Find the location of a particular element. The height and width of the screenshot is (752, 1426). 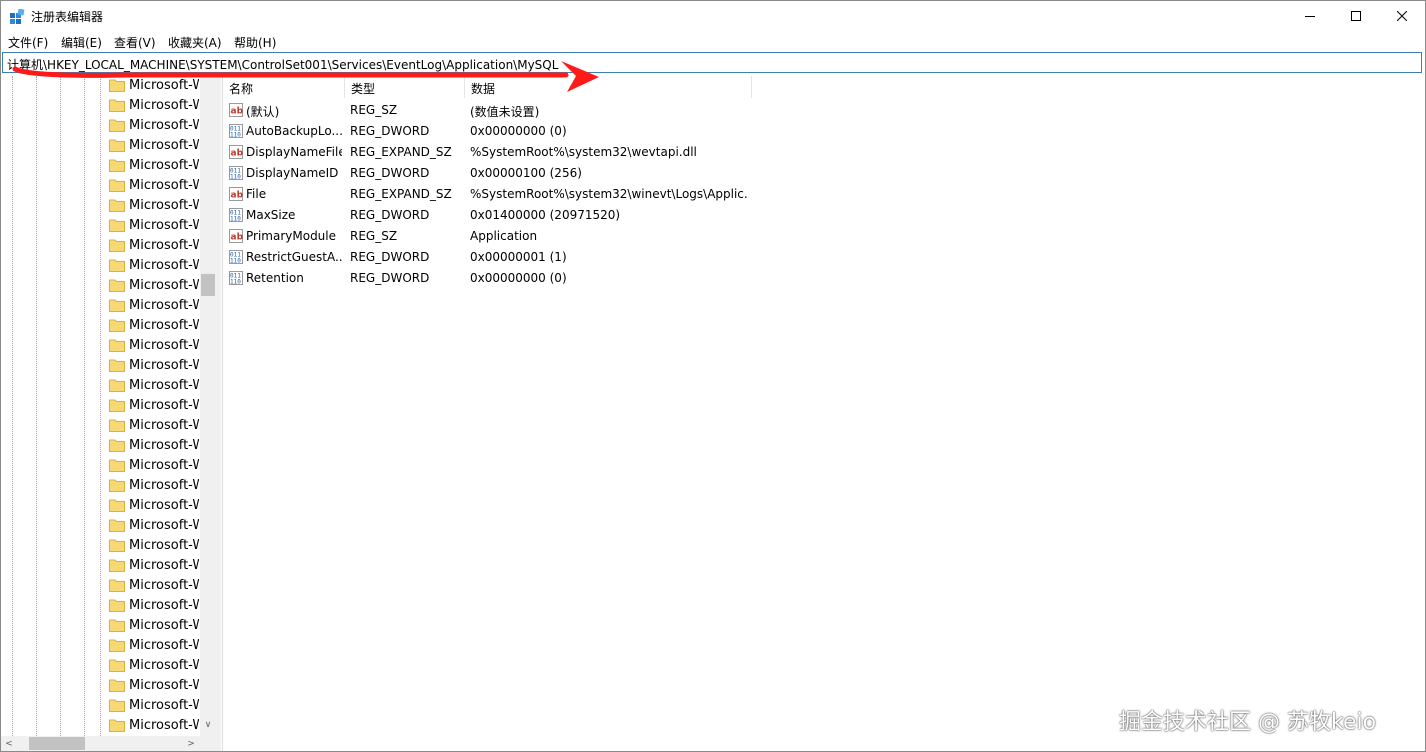

value-data: 0x00000001 (1) is located at coordinates (518, 257).